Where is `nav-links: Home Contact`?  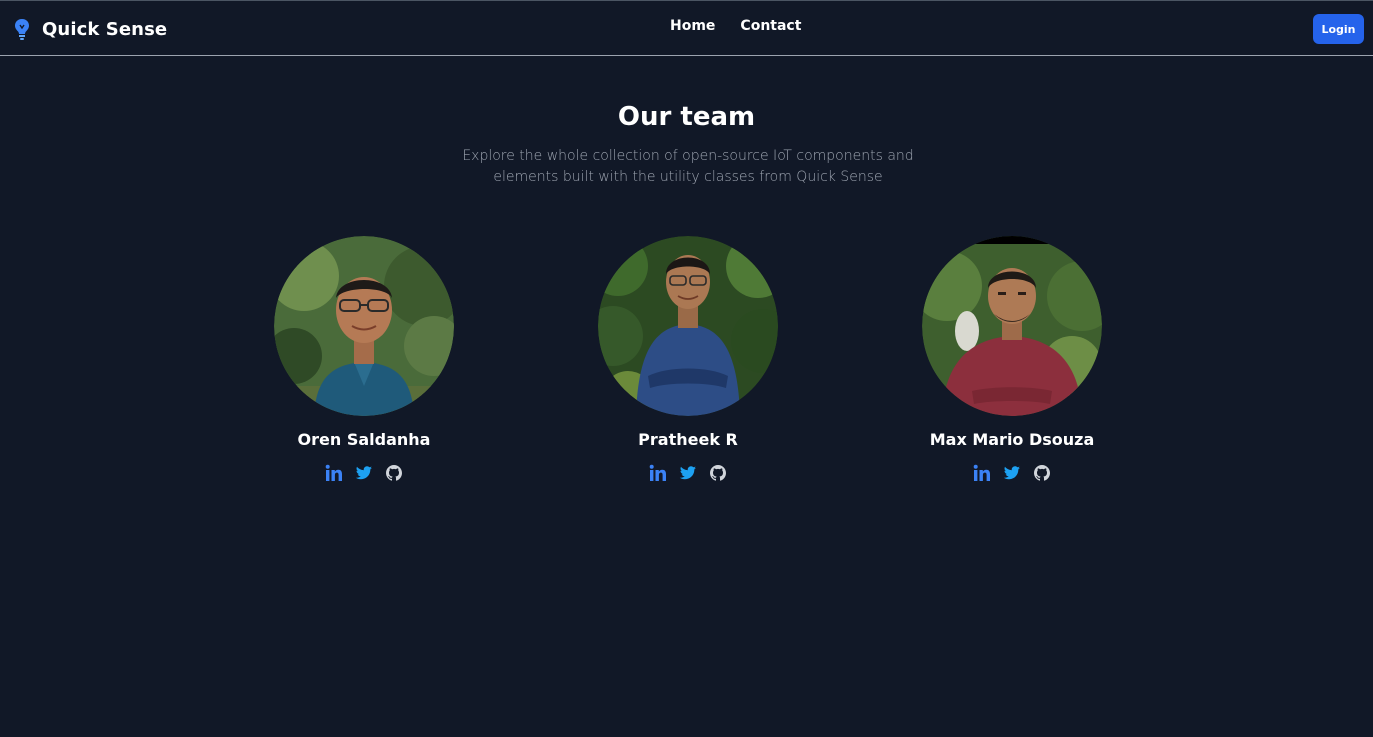 nav-links: Home Contact is located at coordinates (735, 26).